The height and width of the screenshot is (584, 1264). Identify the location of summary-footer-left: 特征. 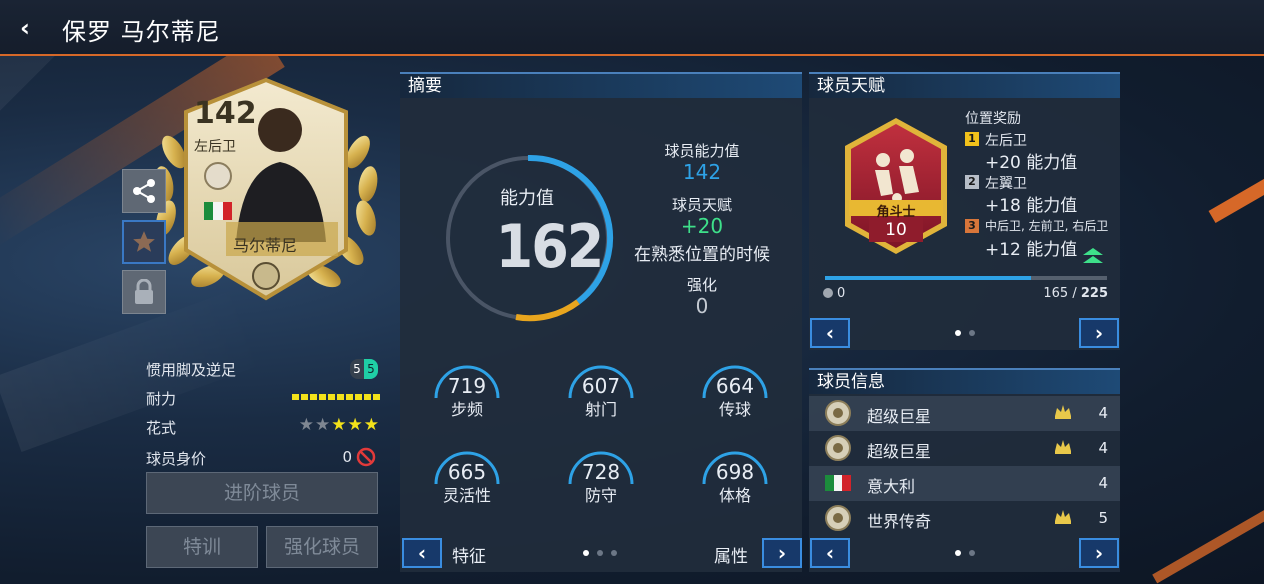
(469, 554).